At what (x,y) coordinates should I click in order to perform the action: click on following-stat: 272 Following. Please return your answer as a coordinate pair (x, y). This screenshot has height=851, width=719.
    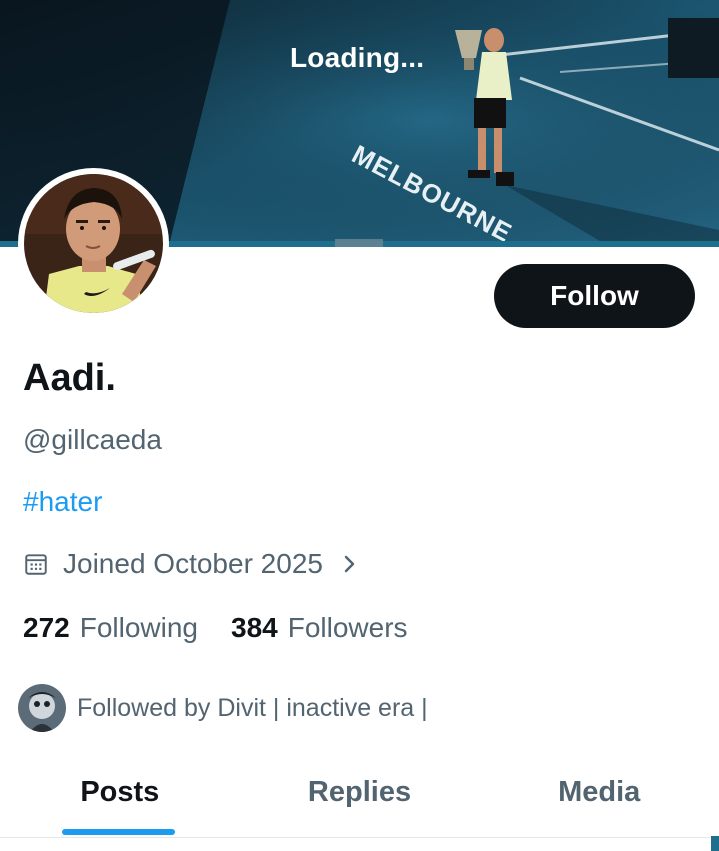
    Looking at the image, I should click on (110, 628).